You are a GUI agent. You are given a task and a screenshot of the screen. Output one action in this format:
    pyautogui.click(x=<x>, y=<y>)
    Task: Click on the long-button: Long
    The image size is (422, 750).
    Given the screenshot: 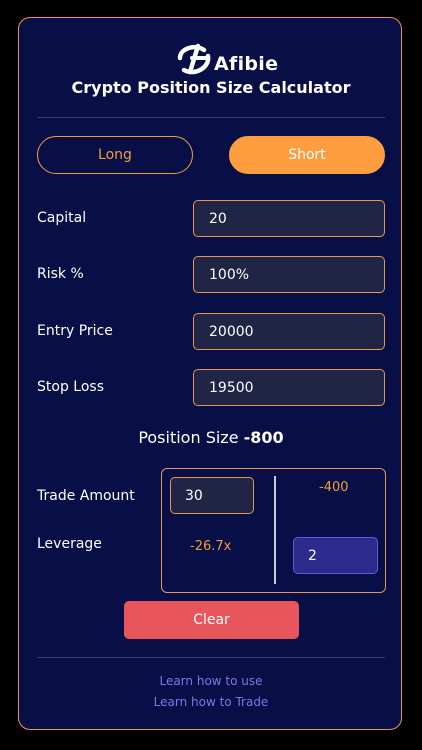 What is the action you would take?
    pyautogui.click(x=115, y=155)
    